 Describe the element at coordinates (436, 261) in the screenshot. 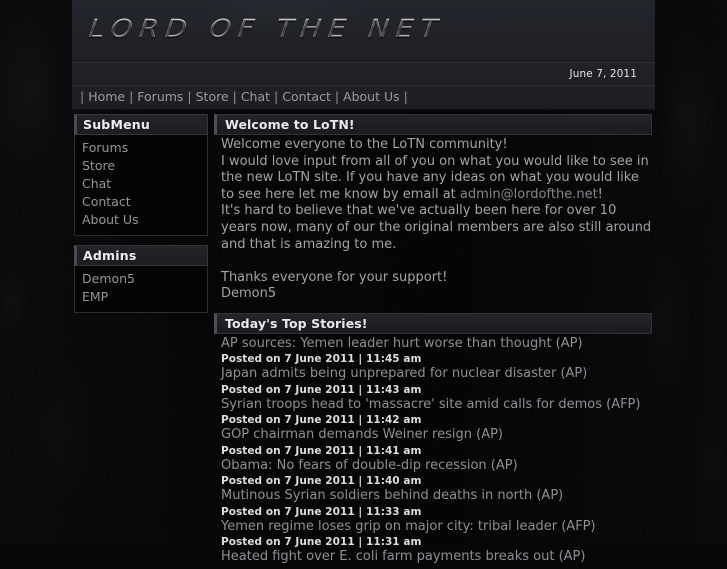

I see `welcome-spacer` at that location.